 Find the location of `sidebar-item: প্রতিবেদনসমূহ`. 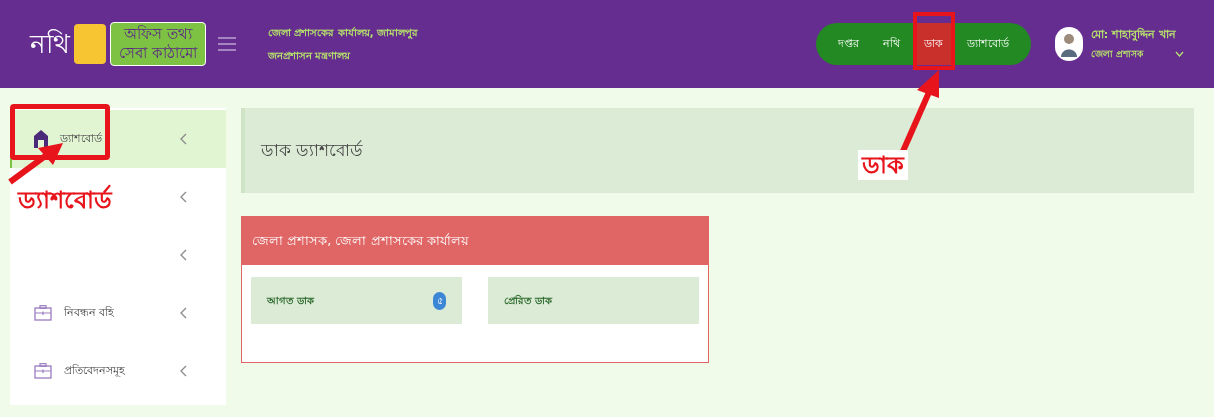

sidebar-item: প্রতিবেদনসমূহ is located at coordinates (118, 371).